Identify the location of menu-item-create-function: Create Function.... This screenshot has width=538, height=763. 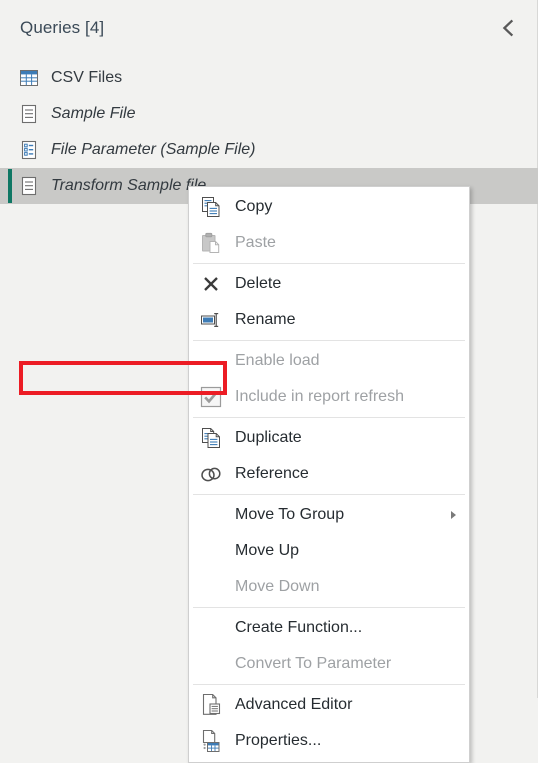
(329, 628).